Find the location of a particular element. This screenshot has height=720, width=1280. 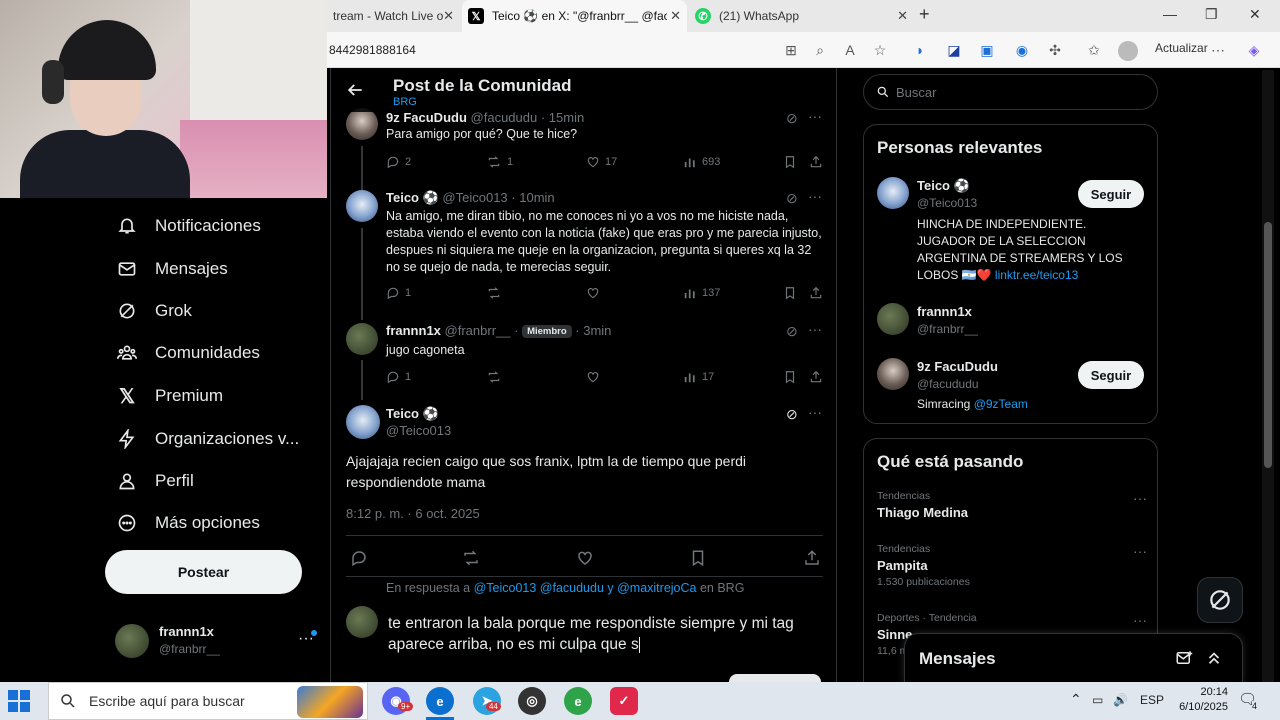

author-handle: @franbrr__ is located at coordinates (478, 330).